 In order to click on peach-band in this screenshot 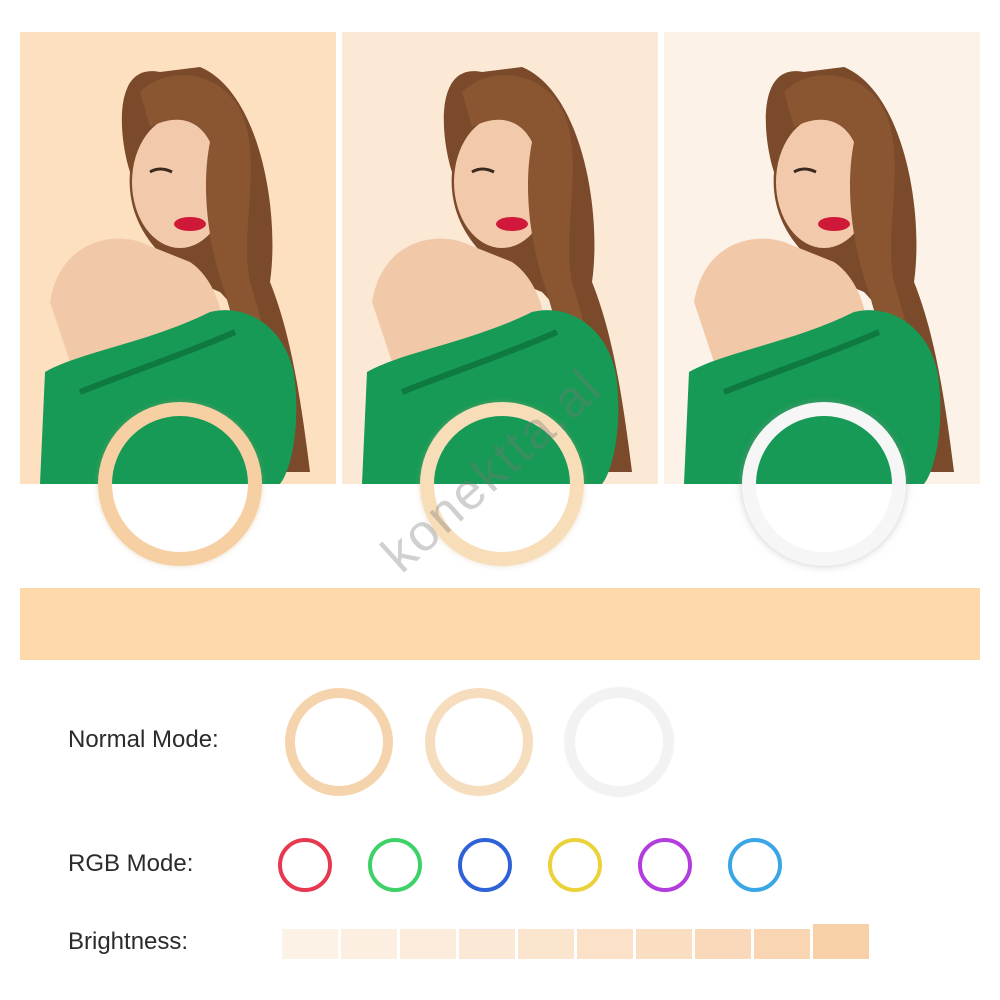, I will do `click(500, 624)`.